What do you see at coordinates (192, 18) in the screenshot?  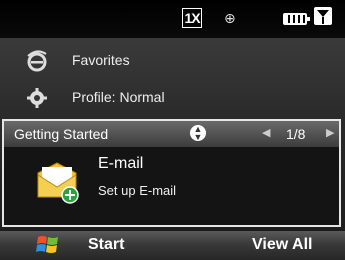 I see `network-1x-icon: 1X` at bounding box center [192, 18].